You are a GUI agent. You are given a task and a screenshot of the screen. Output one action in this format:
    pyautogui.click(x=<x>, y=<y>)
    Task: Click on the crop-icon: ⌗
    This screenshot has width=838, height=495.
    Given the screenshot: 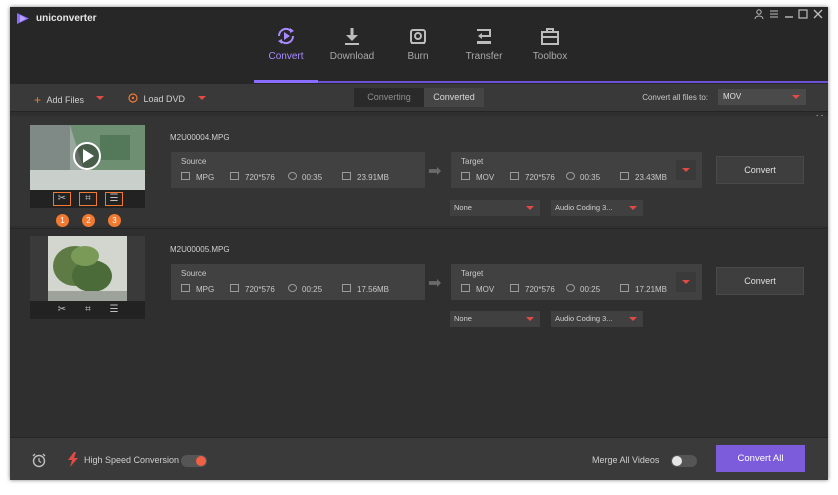 What is the action you would take?
    pyautogui.click(x=88, y=310)
    